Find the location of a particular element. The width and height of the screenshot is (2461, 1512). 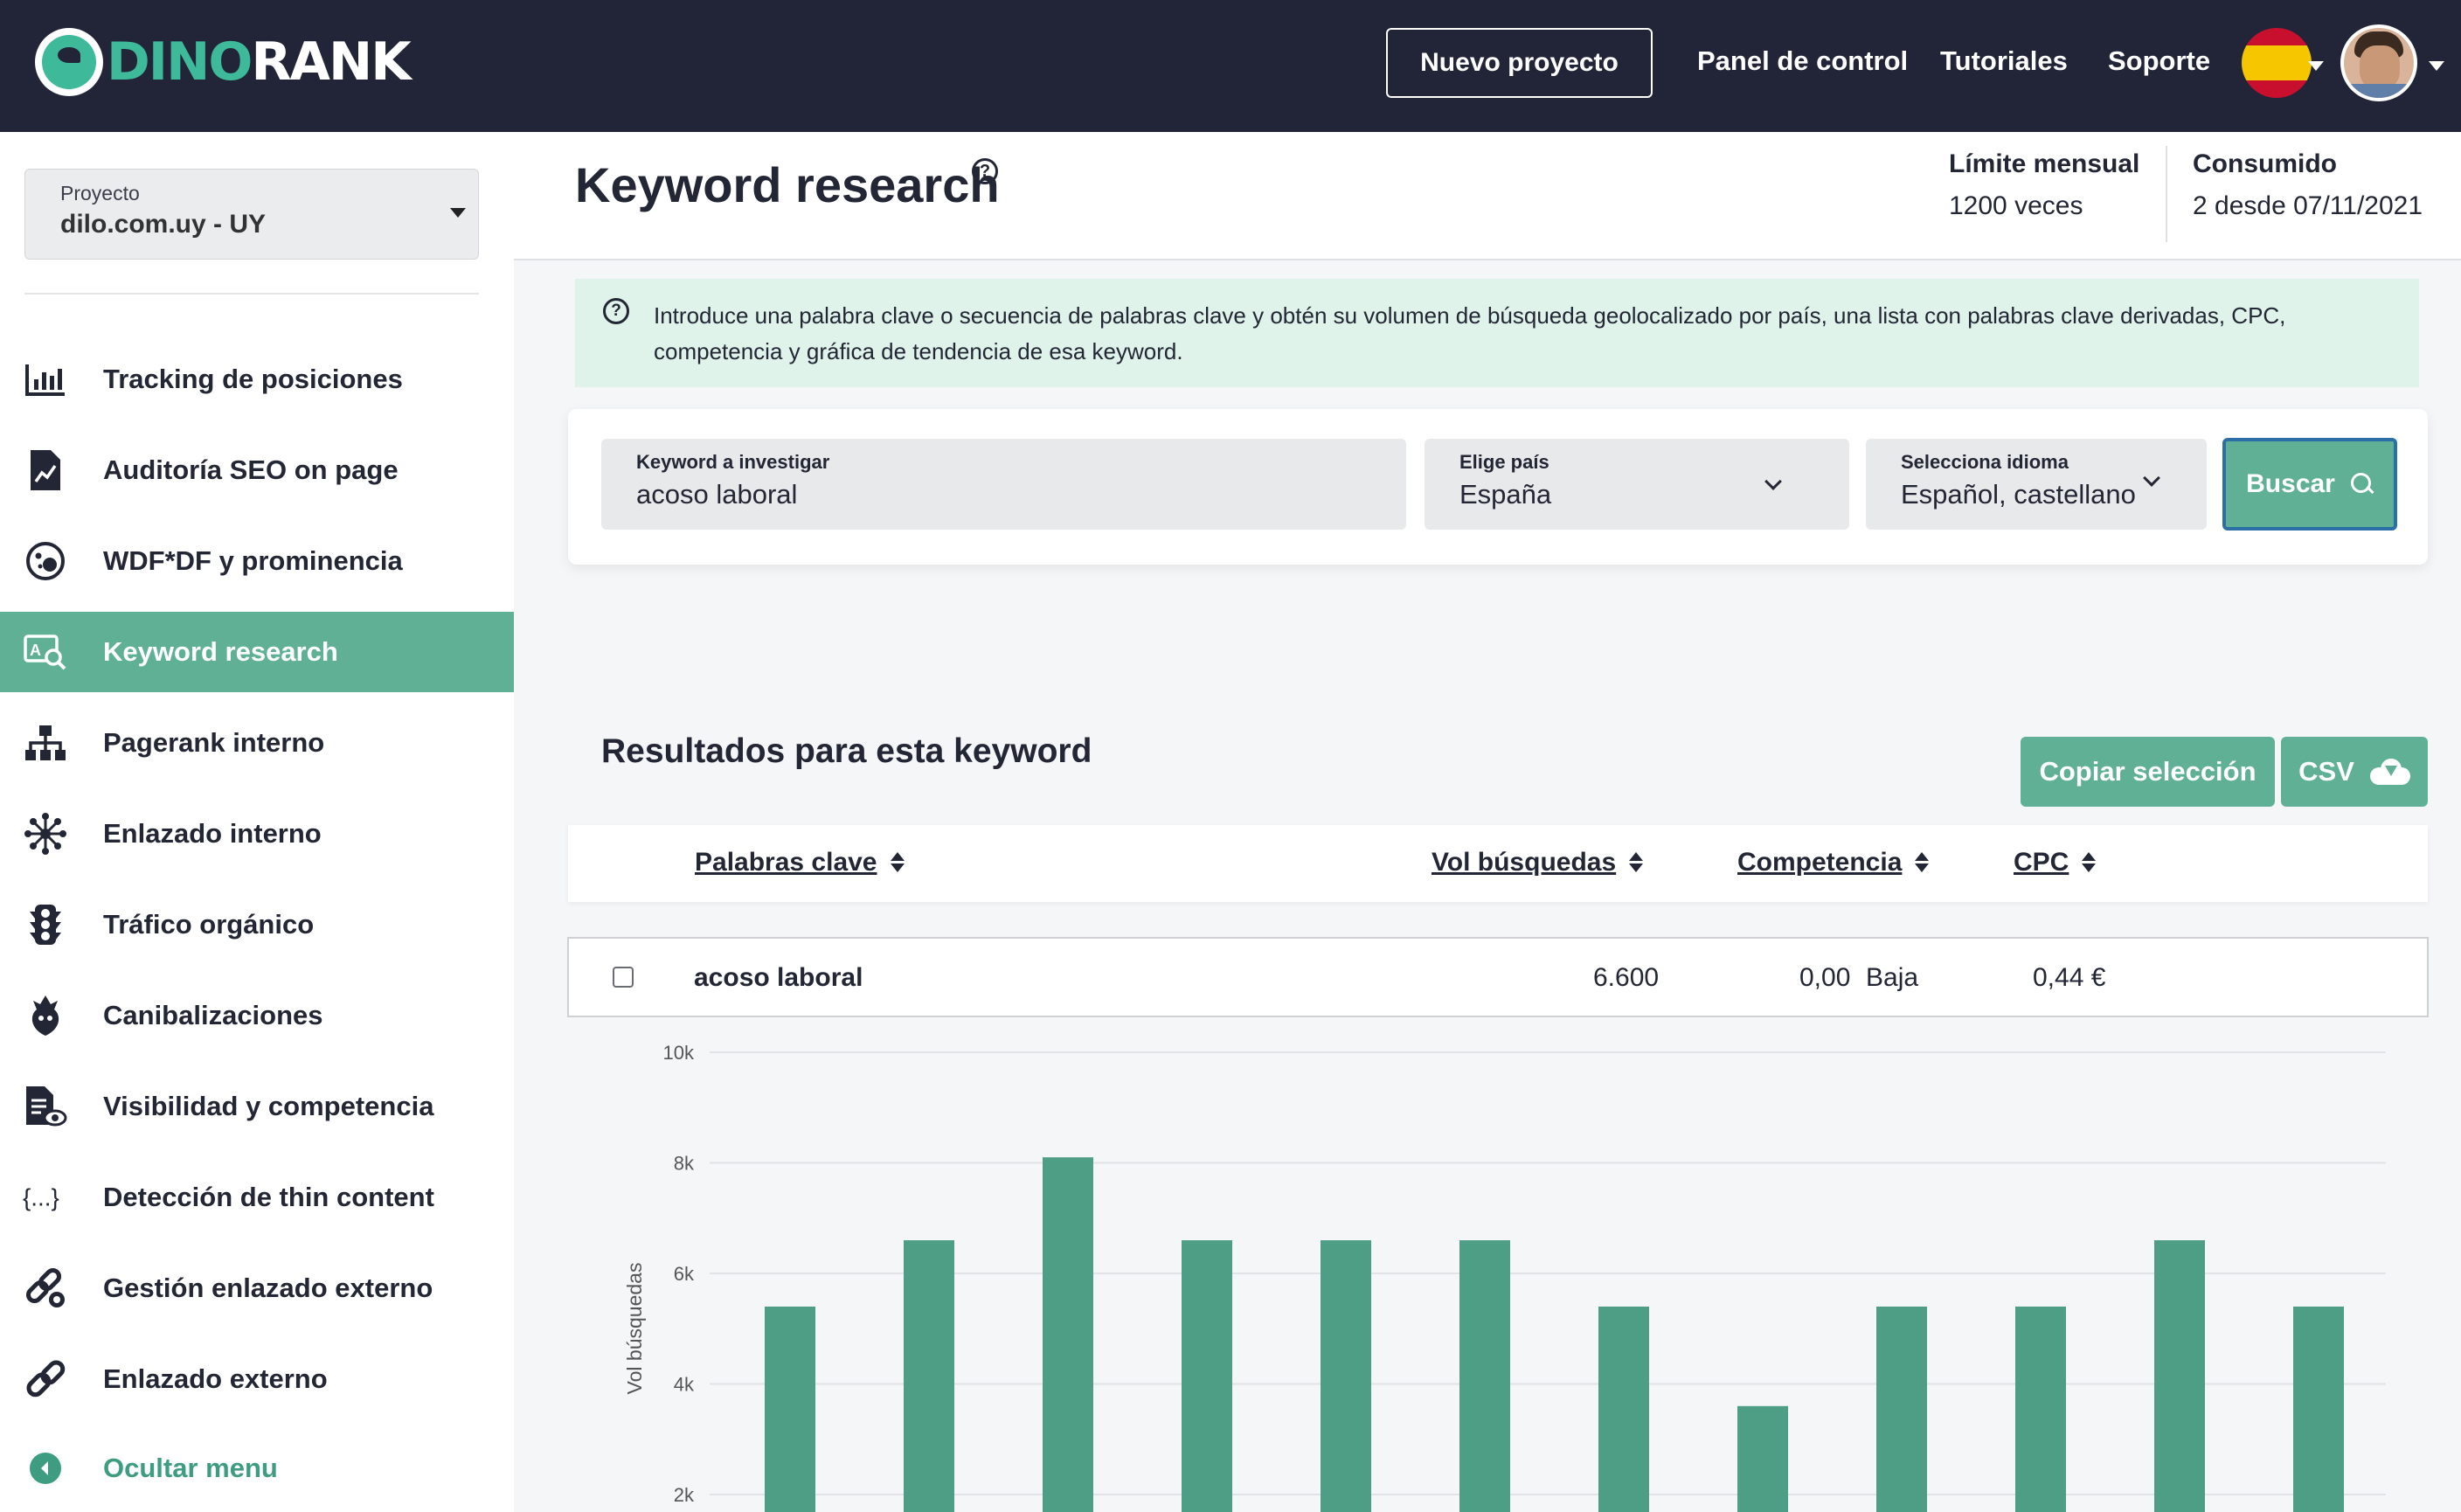

sidebar-item-label: Keyword research is located at coordinates (220, 651).